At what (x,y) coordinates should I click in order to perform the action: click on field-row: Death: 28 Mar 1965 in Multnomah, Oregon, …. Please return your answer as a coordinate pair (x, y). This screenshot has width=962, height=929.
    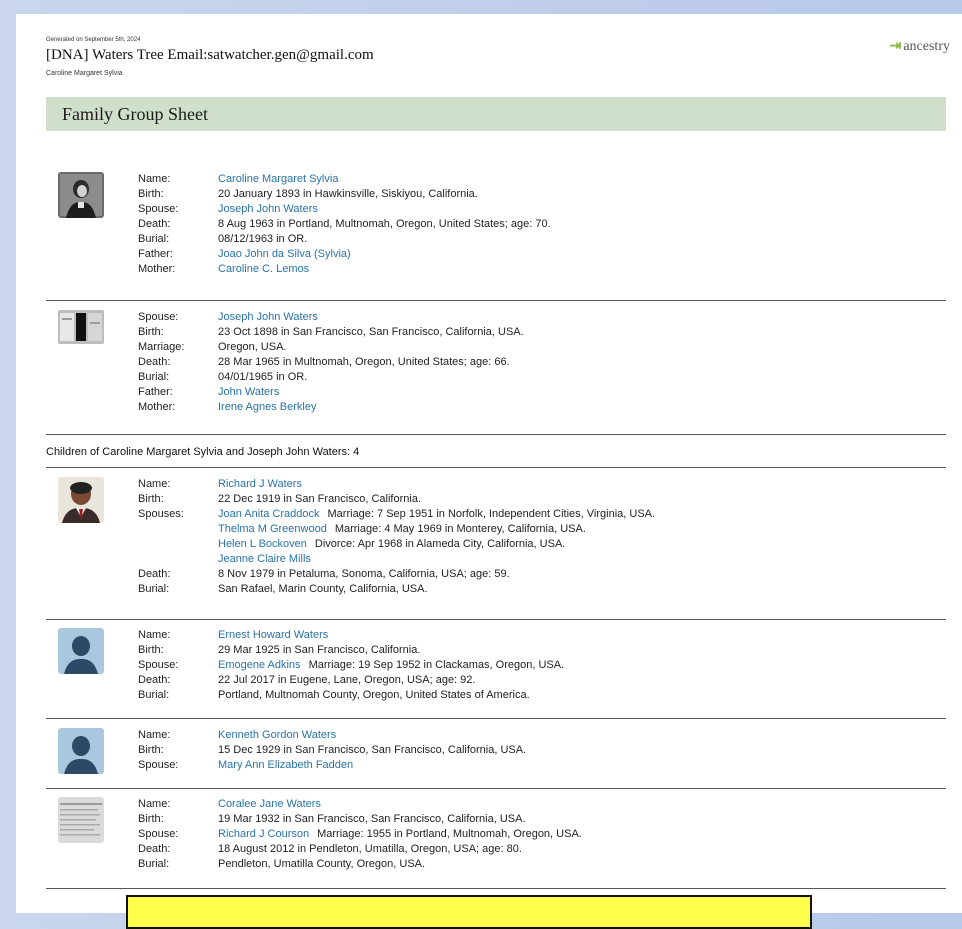
    Looking at the image, I should click on (324, 362).